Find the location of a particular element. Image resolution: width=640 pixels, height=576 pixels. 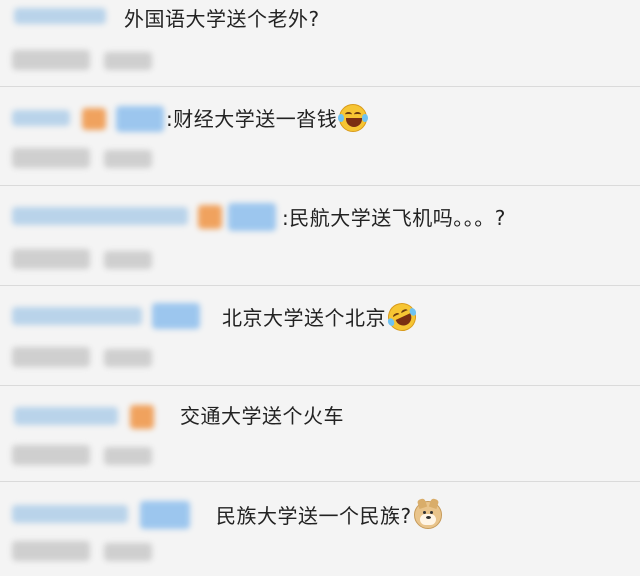

comment-text-content: 北京大学送个北京 is located at coordinates (304, 318).